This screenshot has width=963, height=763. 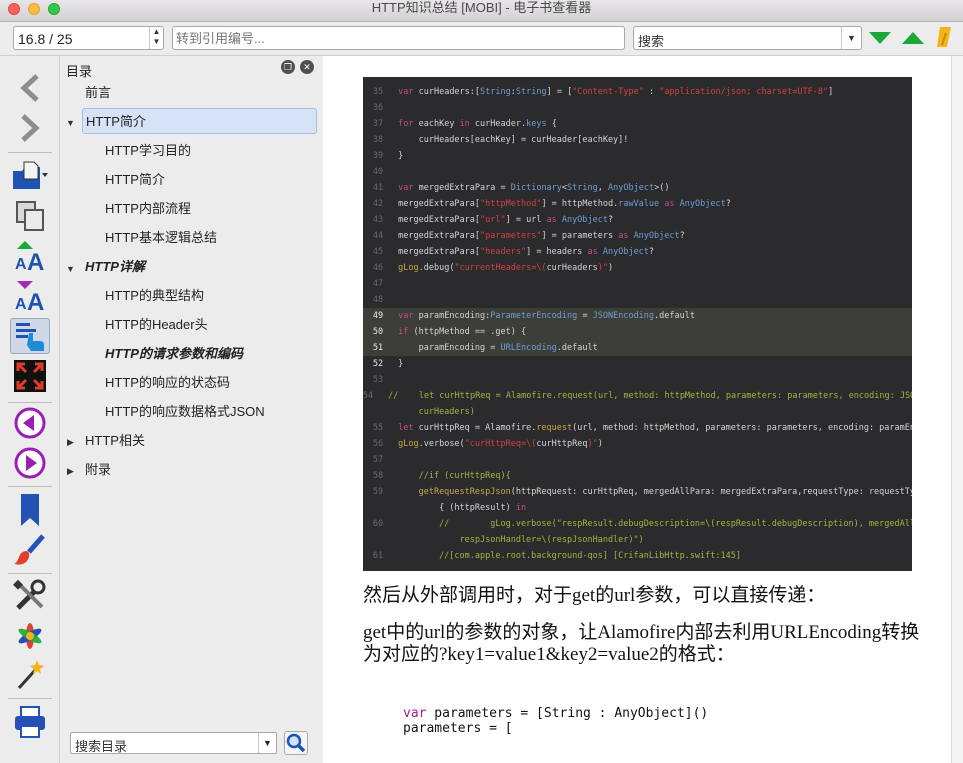 I want to click on spin-arrows: ▲ ▼, so click(x=156, y=38).